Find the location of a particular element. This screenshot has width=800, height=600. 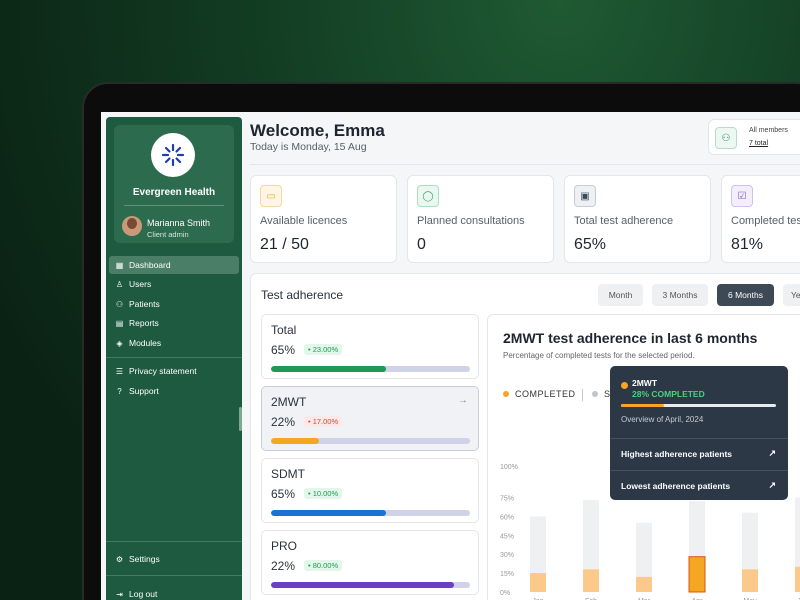

bar-completed-jun is located at coordinates (797, 579).